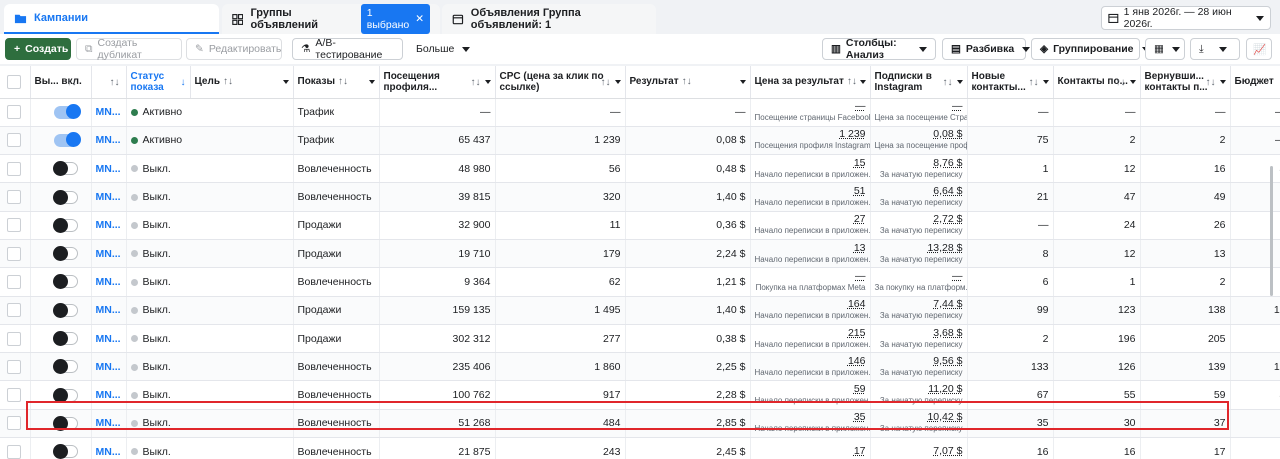  Describe the element at coordinates (336, 82) in the screenshot. I see `col-impressions: Показы ↑↓` at that location.